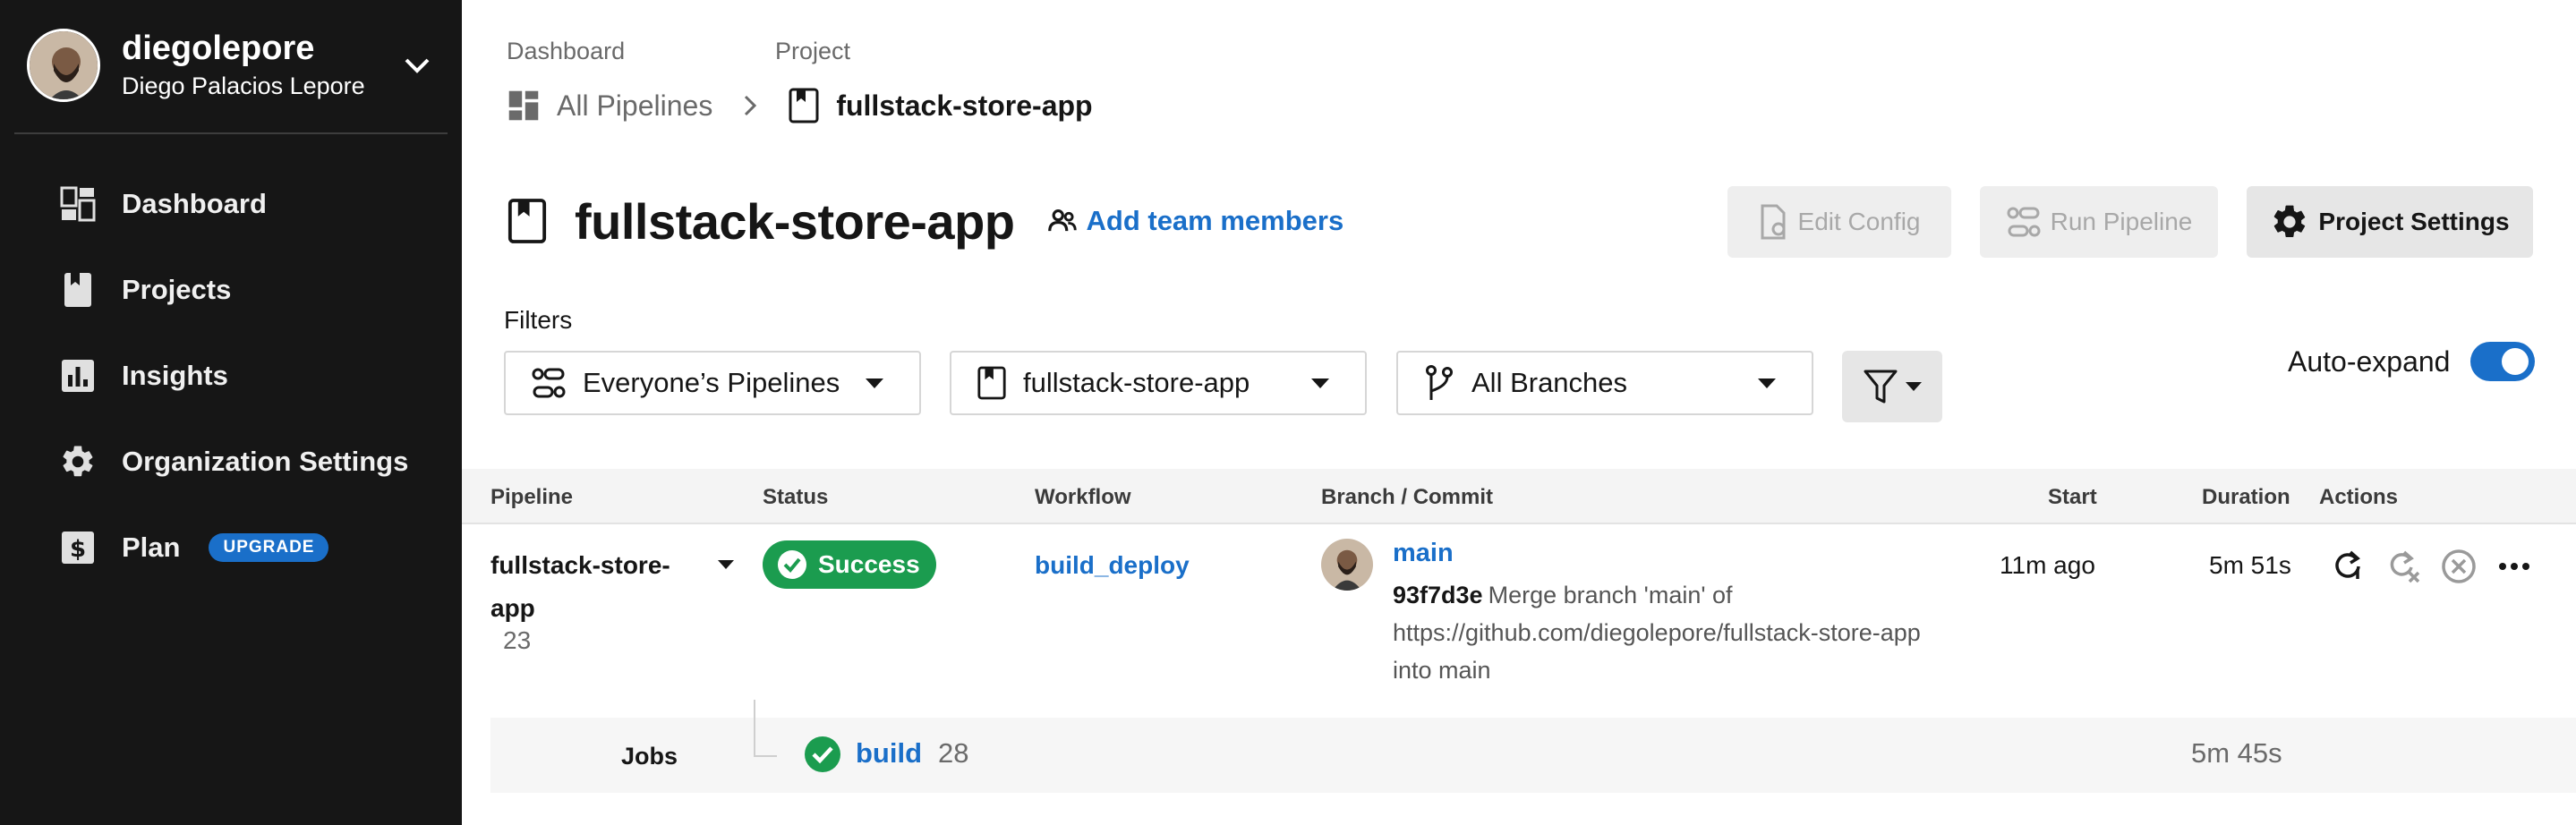 Image resolution: width=2576 pixels, height=825 pixels. I want to click on insights-chart-icon, so click(78, 376).